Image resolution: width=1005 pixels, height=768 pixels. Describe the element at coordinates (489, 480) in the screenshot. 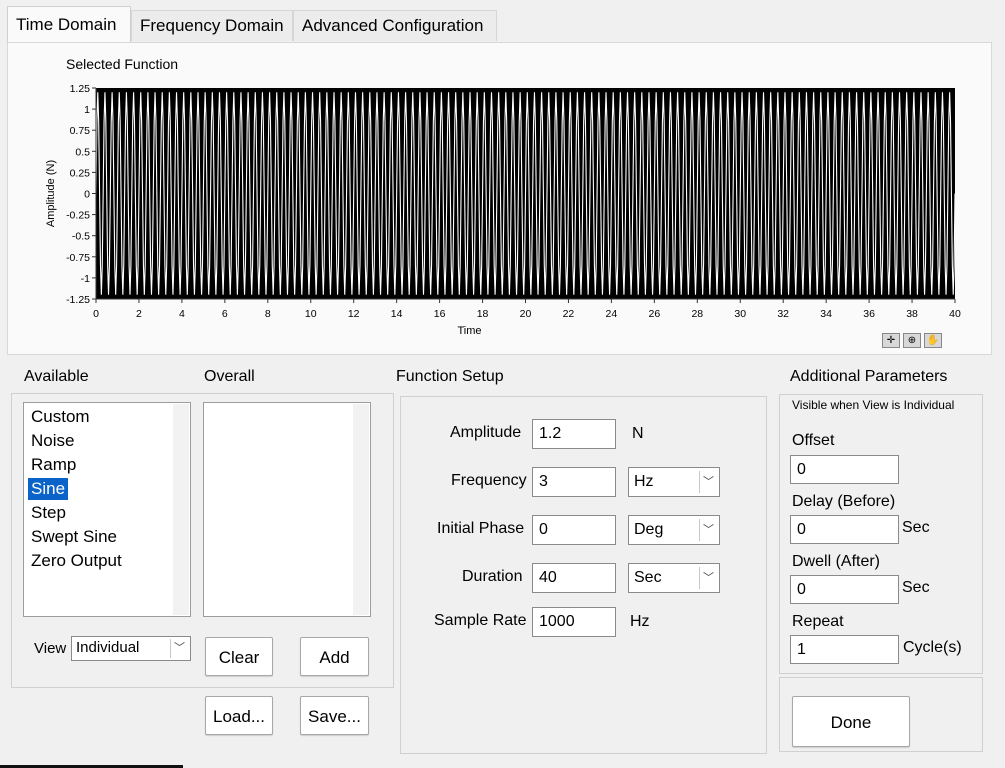

I see `frequency-label: Frequency` at that location.